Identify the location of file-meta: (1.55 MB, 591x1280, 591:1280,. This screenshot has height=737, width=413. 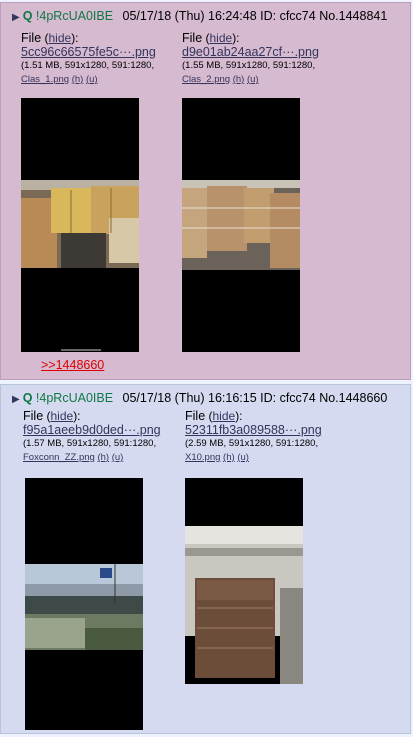
(249, 65).